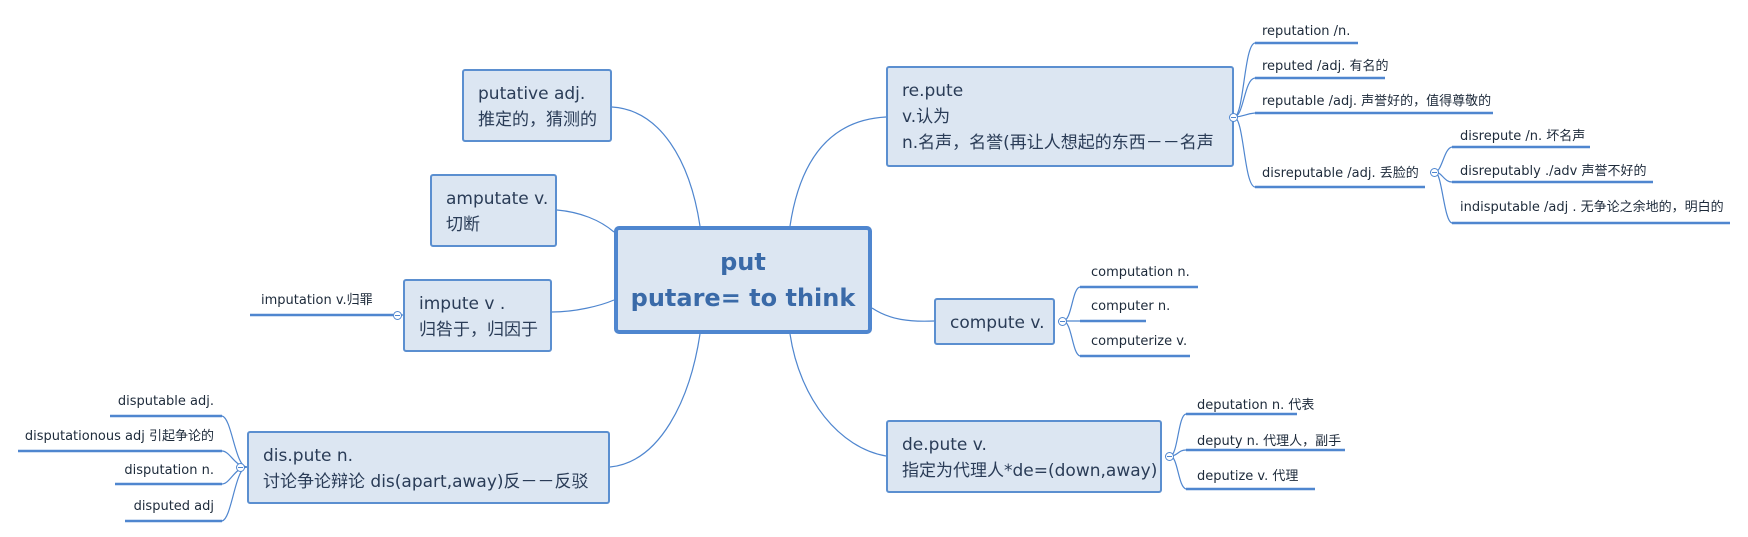 This screenshot has height=537, width=1748. What do you see at coordinates (1060, 116) in the screenshot?
I see `topic-repute: re.pute v.认为 n.名声，名誉(再让人想起的东西－－名声` at bounding box center [1060, 116].